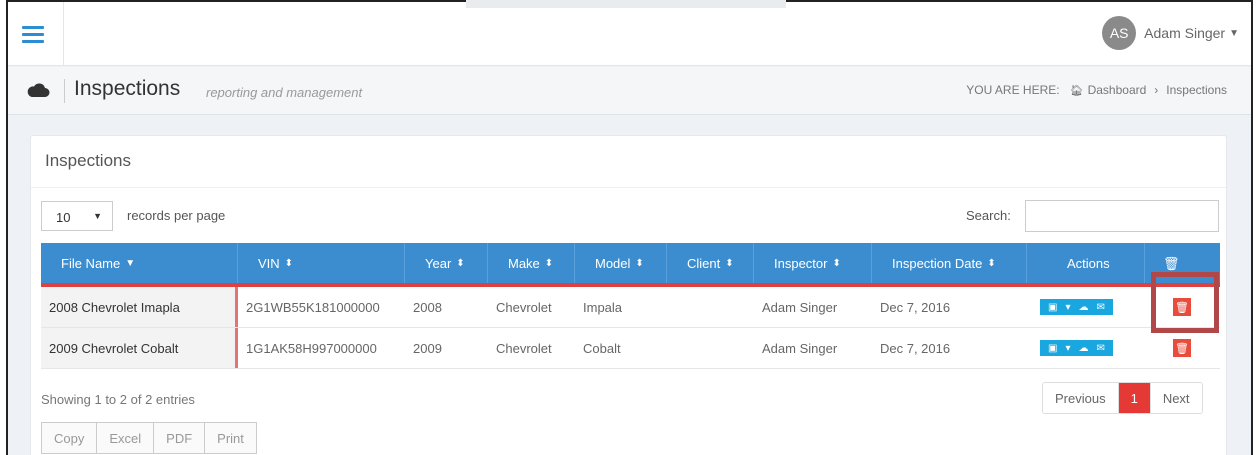  Describe the element at coordinates (602, 348) in the screenshot. I see `cell-model: Cobalt` at that location.